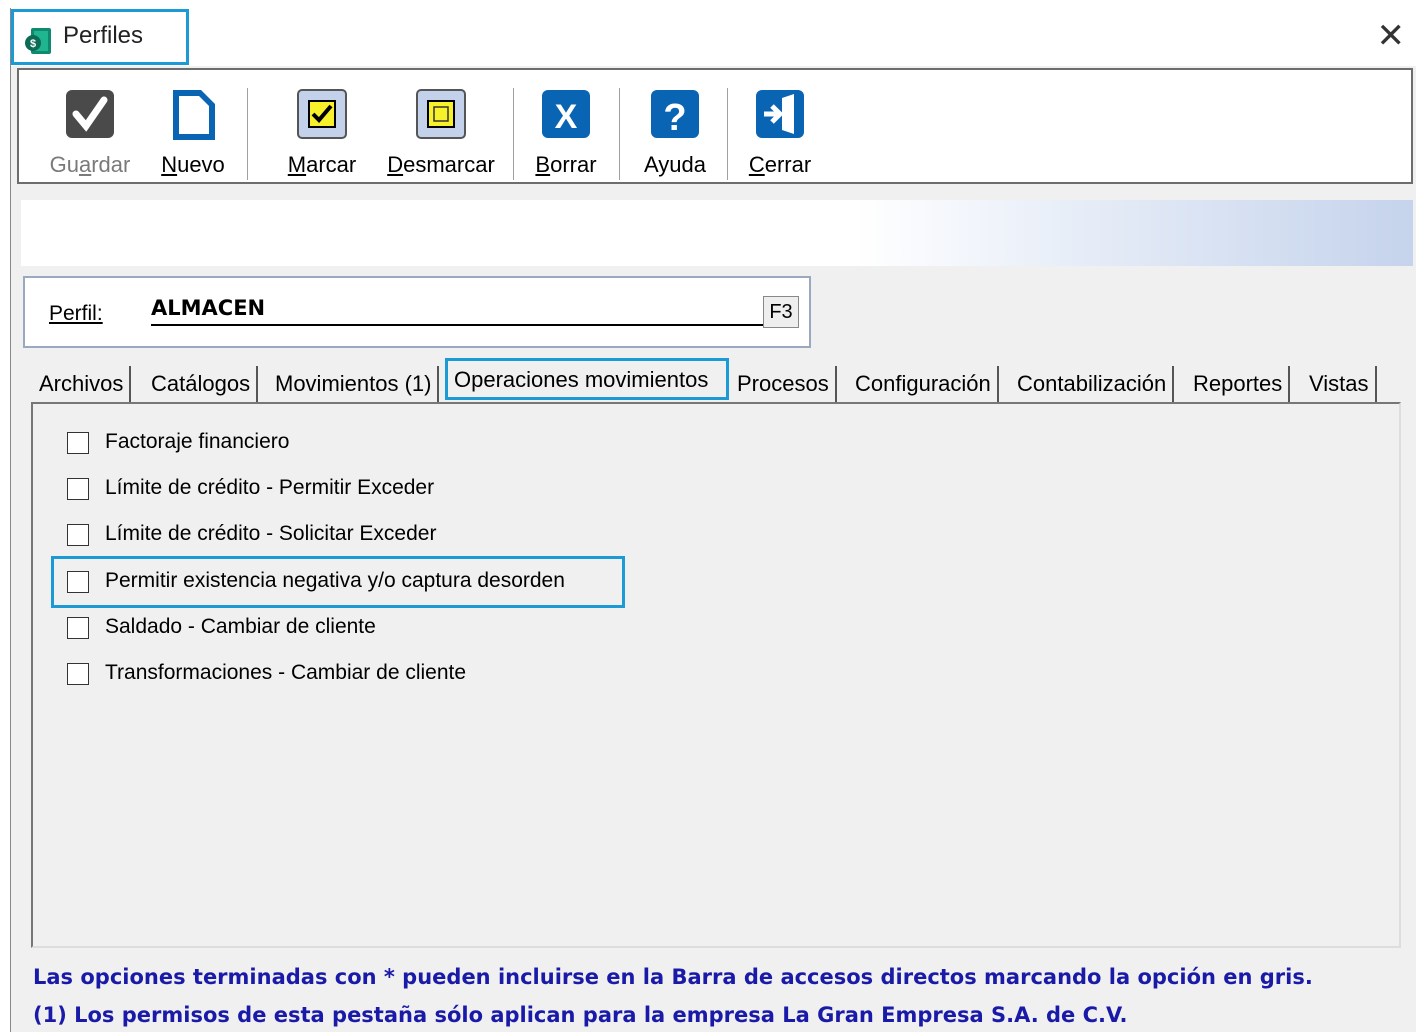  I want to click on tab-operaciones-movimientos: Operaciones movimientos, so click(587, 379).